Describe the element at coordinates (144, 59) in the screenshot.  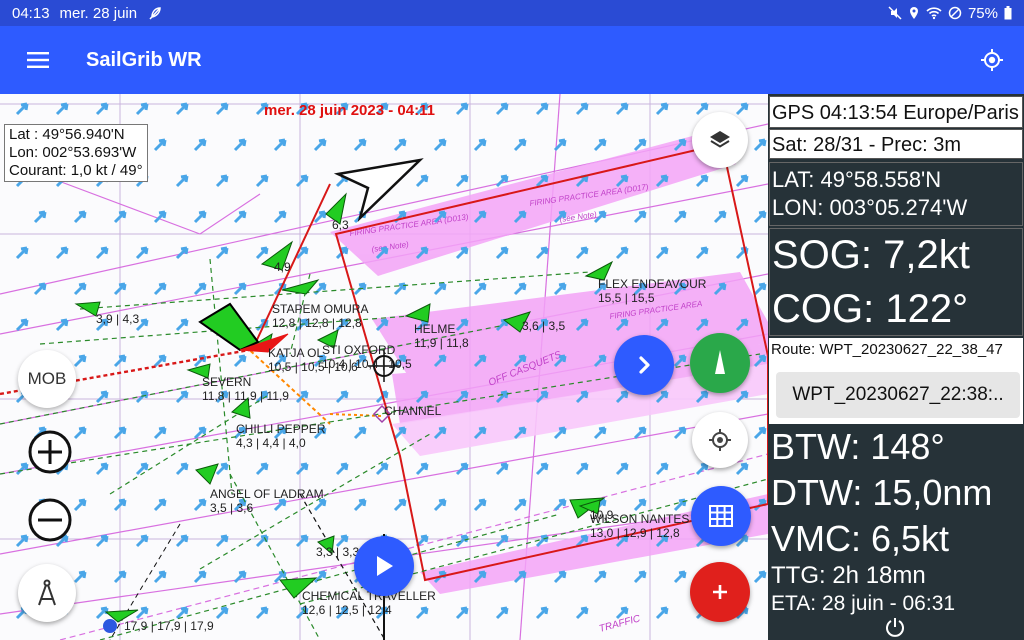
I see `app-title: SailGrib WR` at that location.